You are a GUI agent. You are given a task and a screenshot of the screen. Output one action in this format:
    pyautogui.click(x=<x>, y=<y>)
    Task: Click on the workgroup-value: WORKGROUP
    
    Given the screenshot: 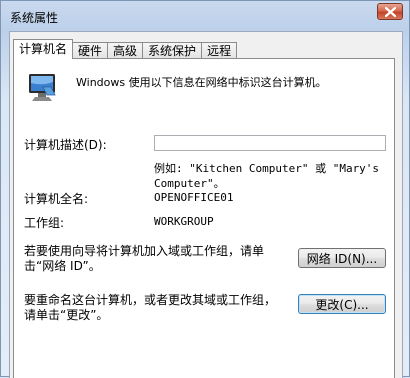 What is the action you would take?
    pyautogui.click(x=184, y=221)
    